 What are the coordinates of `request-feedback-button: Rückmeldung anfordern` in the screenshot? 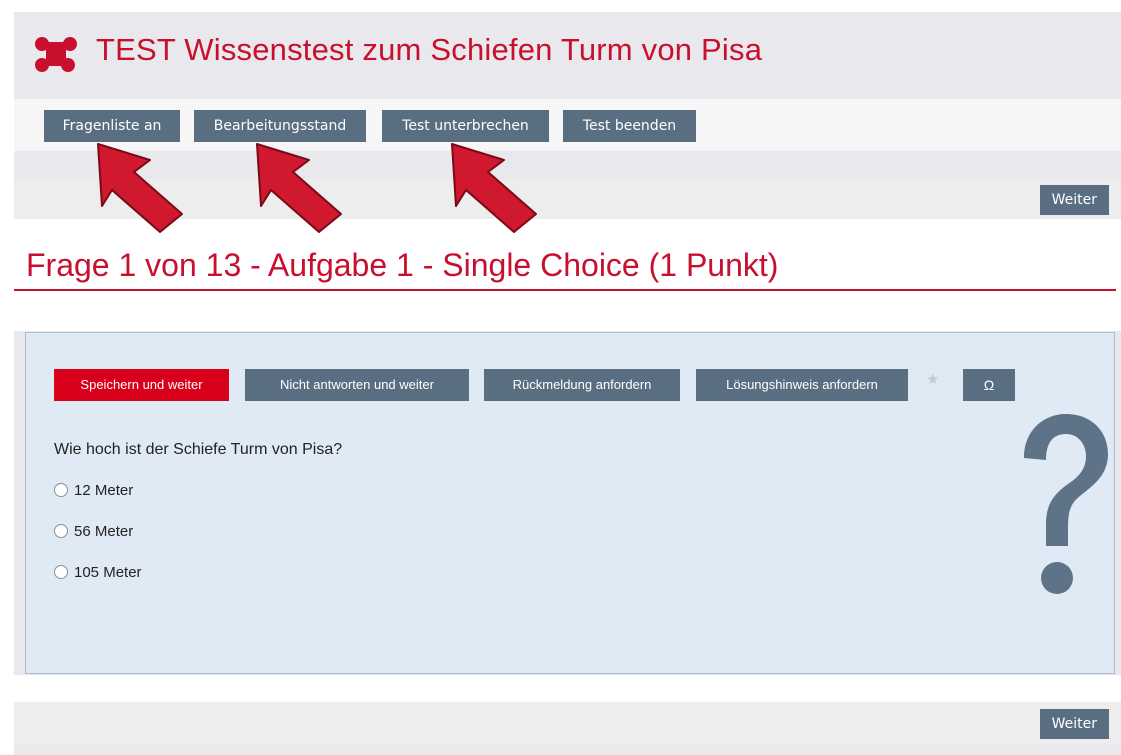 It's located at (582, 385).